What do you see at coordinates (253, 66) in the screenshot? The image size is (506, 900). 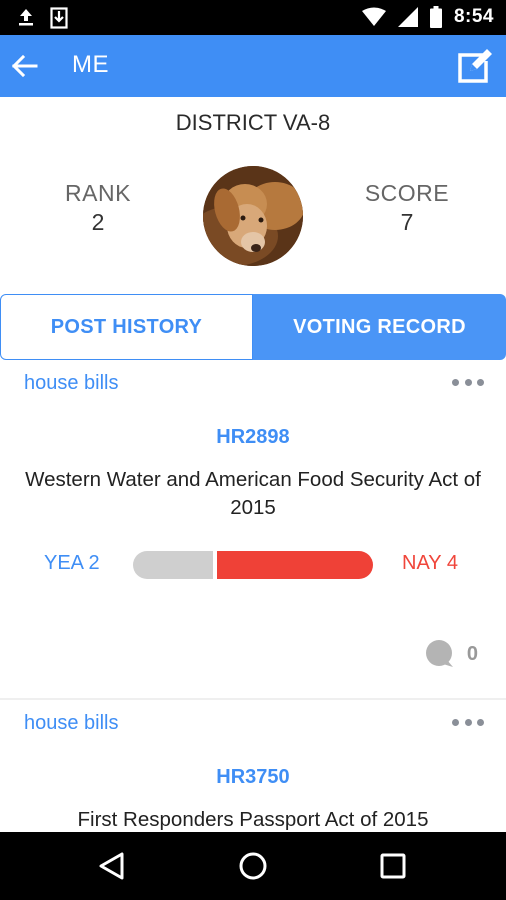 I see `app-bar: ME` at bounding box center [253, 66].